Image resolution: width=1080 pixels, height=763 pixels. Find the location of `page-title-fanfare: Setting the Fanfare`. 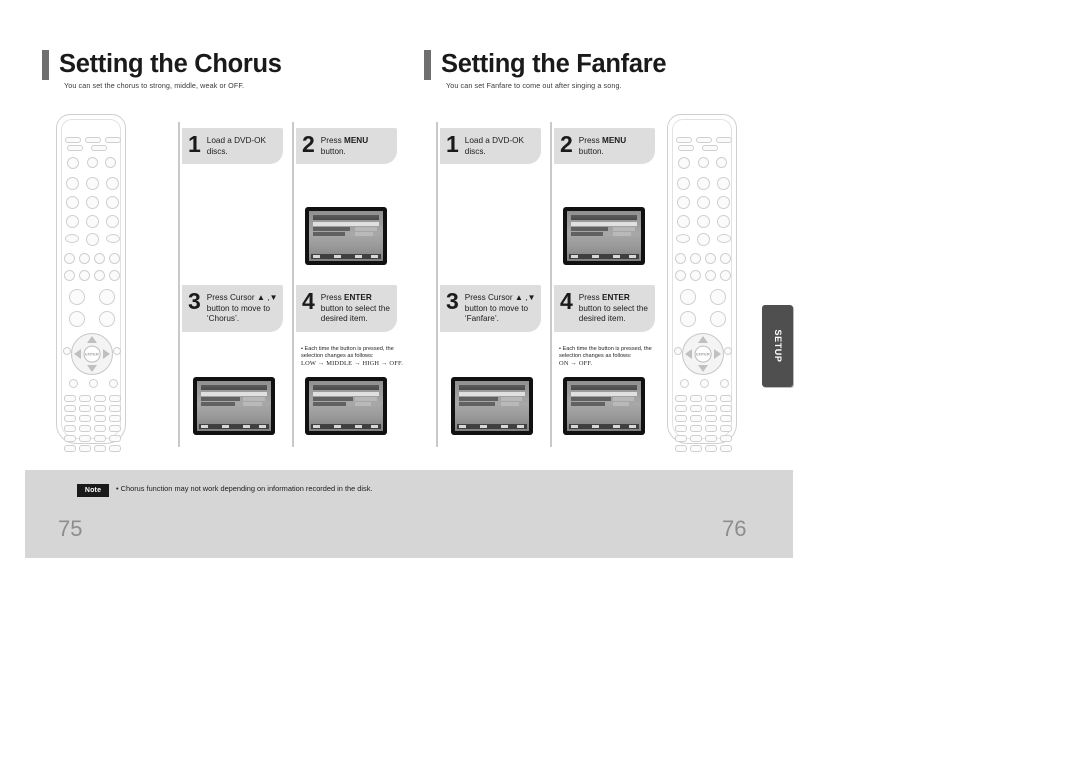

page-title-fanfare: Setting the Fanfare is located at coordinates (554, 64).